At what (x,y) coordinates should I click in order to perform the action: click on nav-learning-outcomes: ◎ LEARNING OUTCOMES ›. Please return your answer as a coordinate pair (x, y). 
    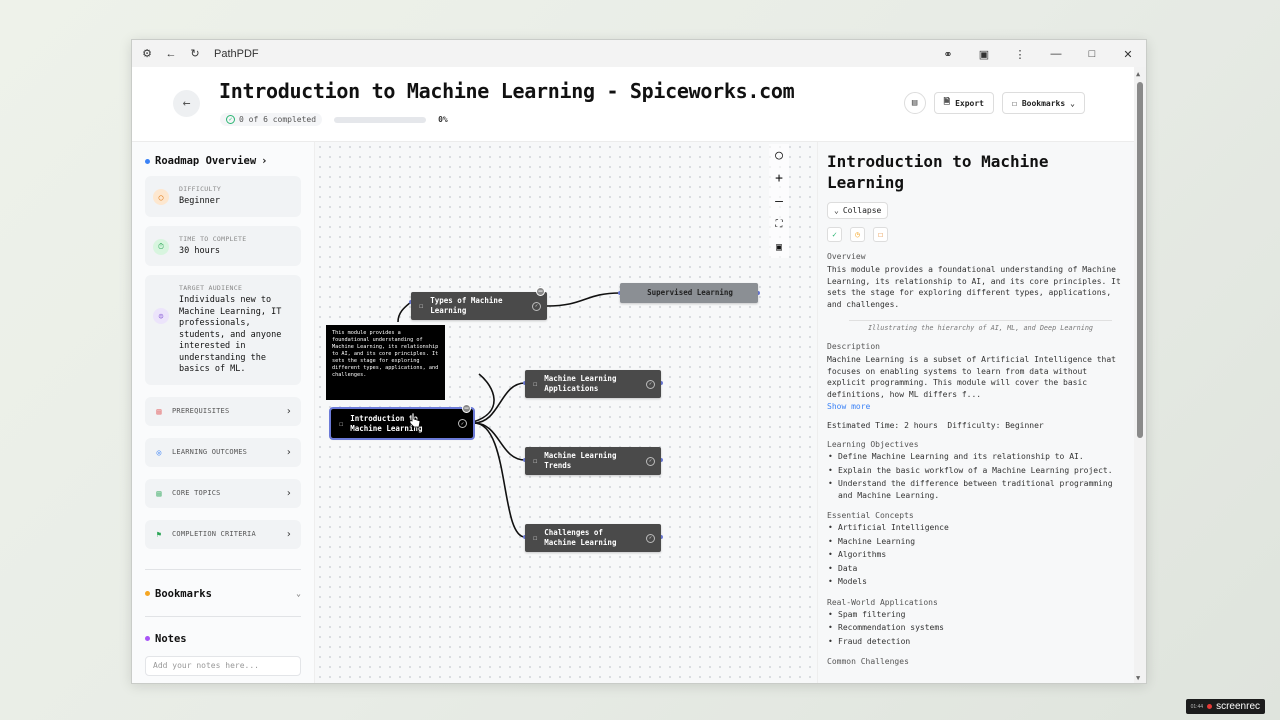
    Looking at the image, I should click on (223, 452).